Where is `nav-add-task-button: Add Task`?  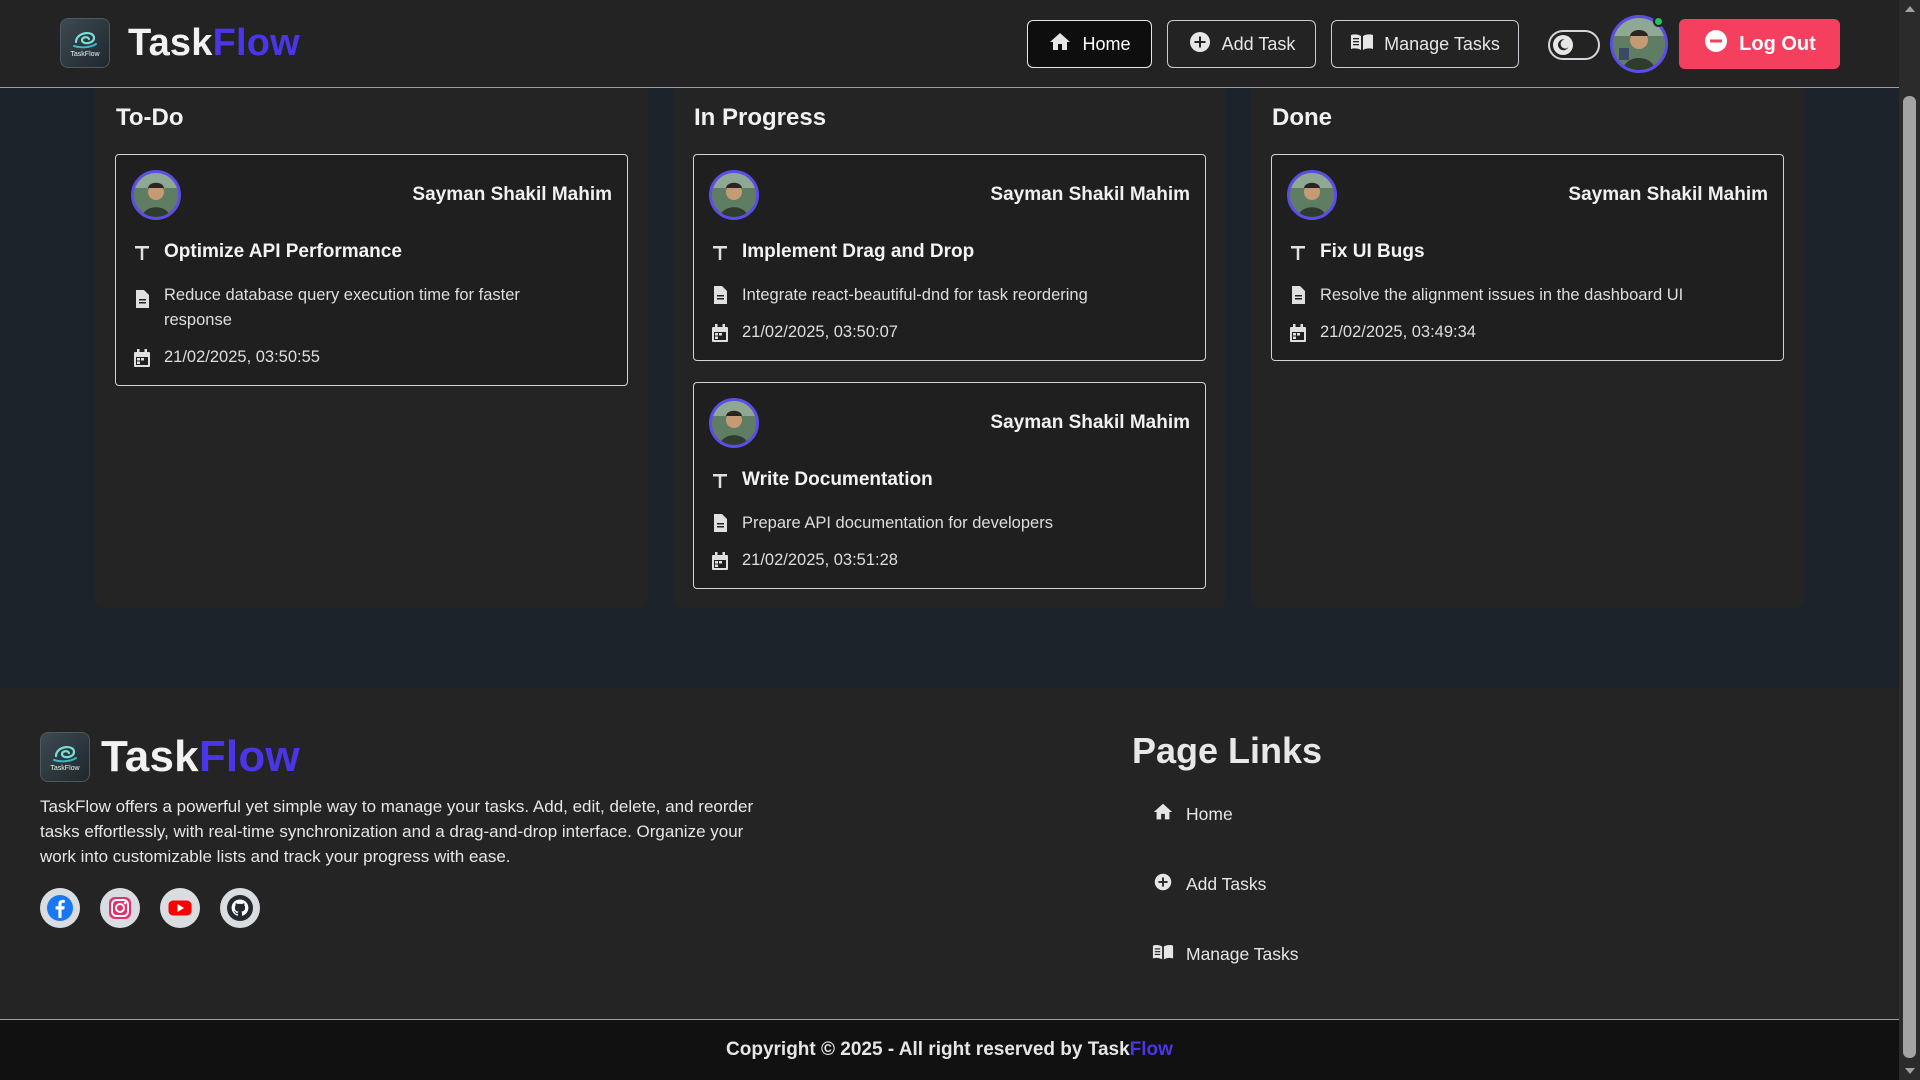 nav-add-task-button: Add Task is located at coordinates (1241, 44).